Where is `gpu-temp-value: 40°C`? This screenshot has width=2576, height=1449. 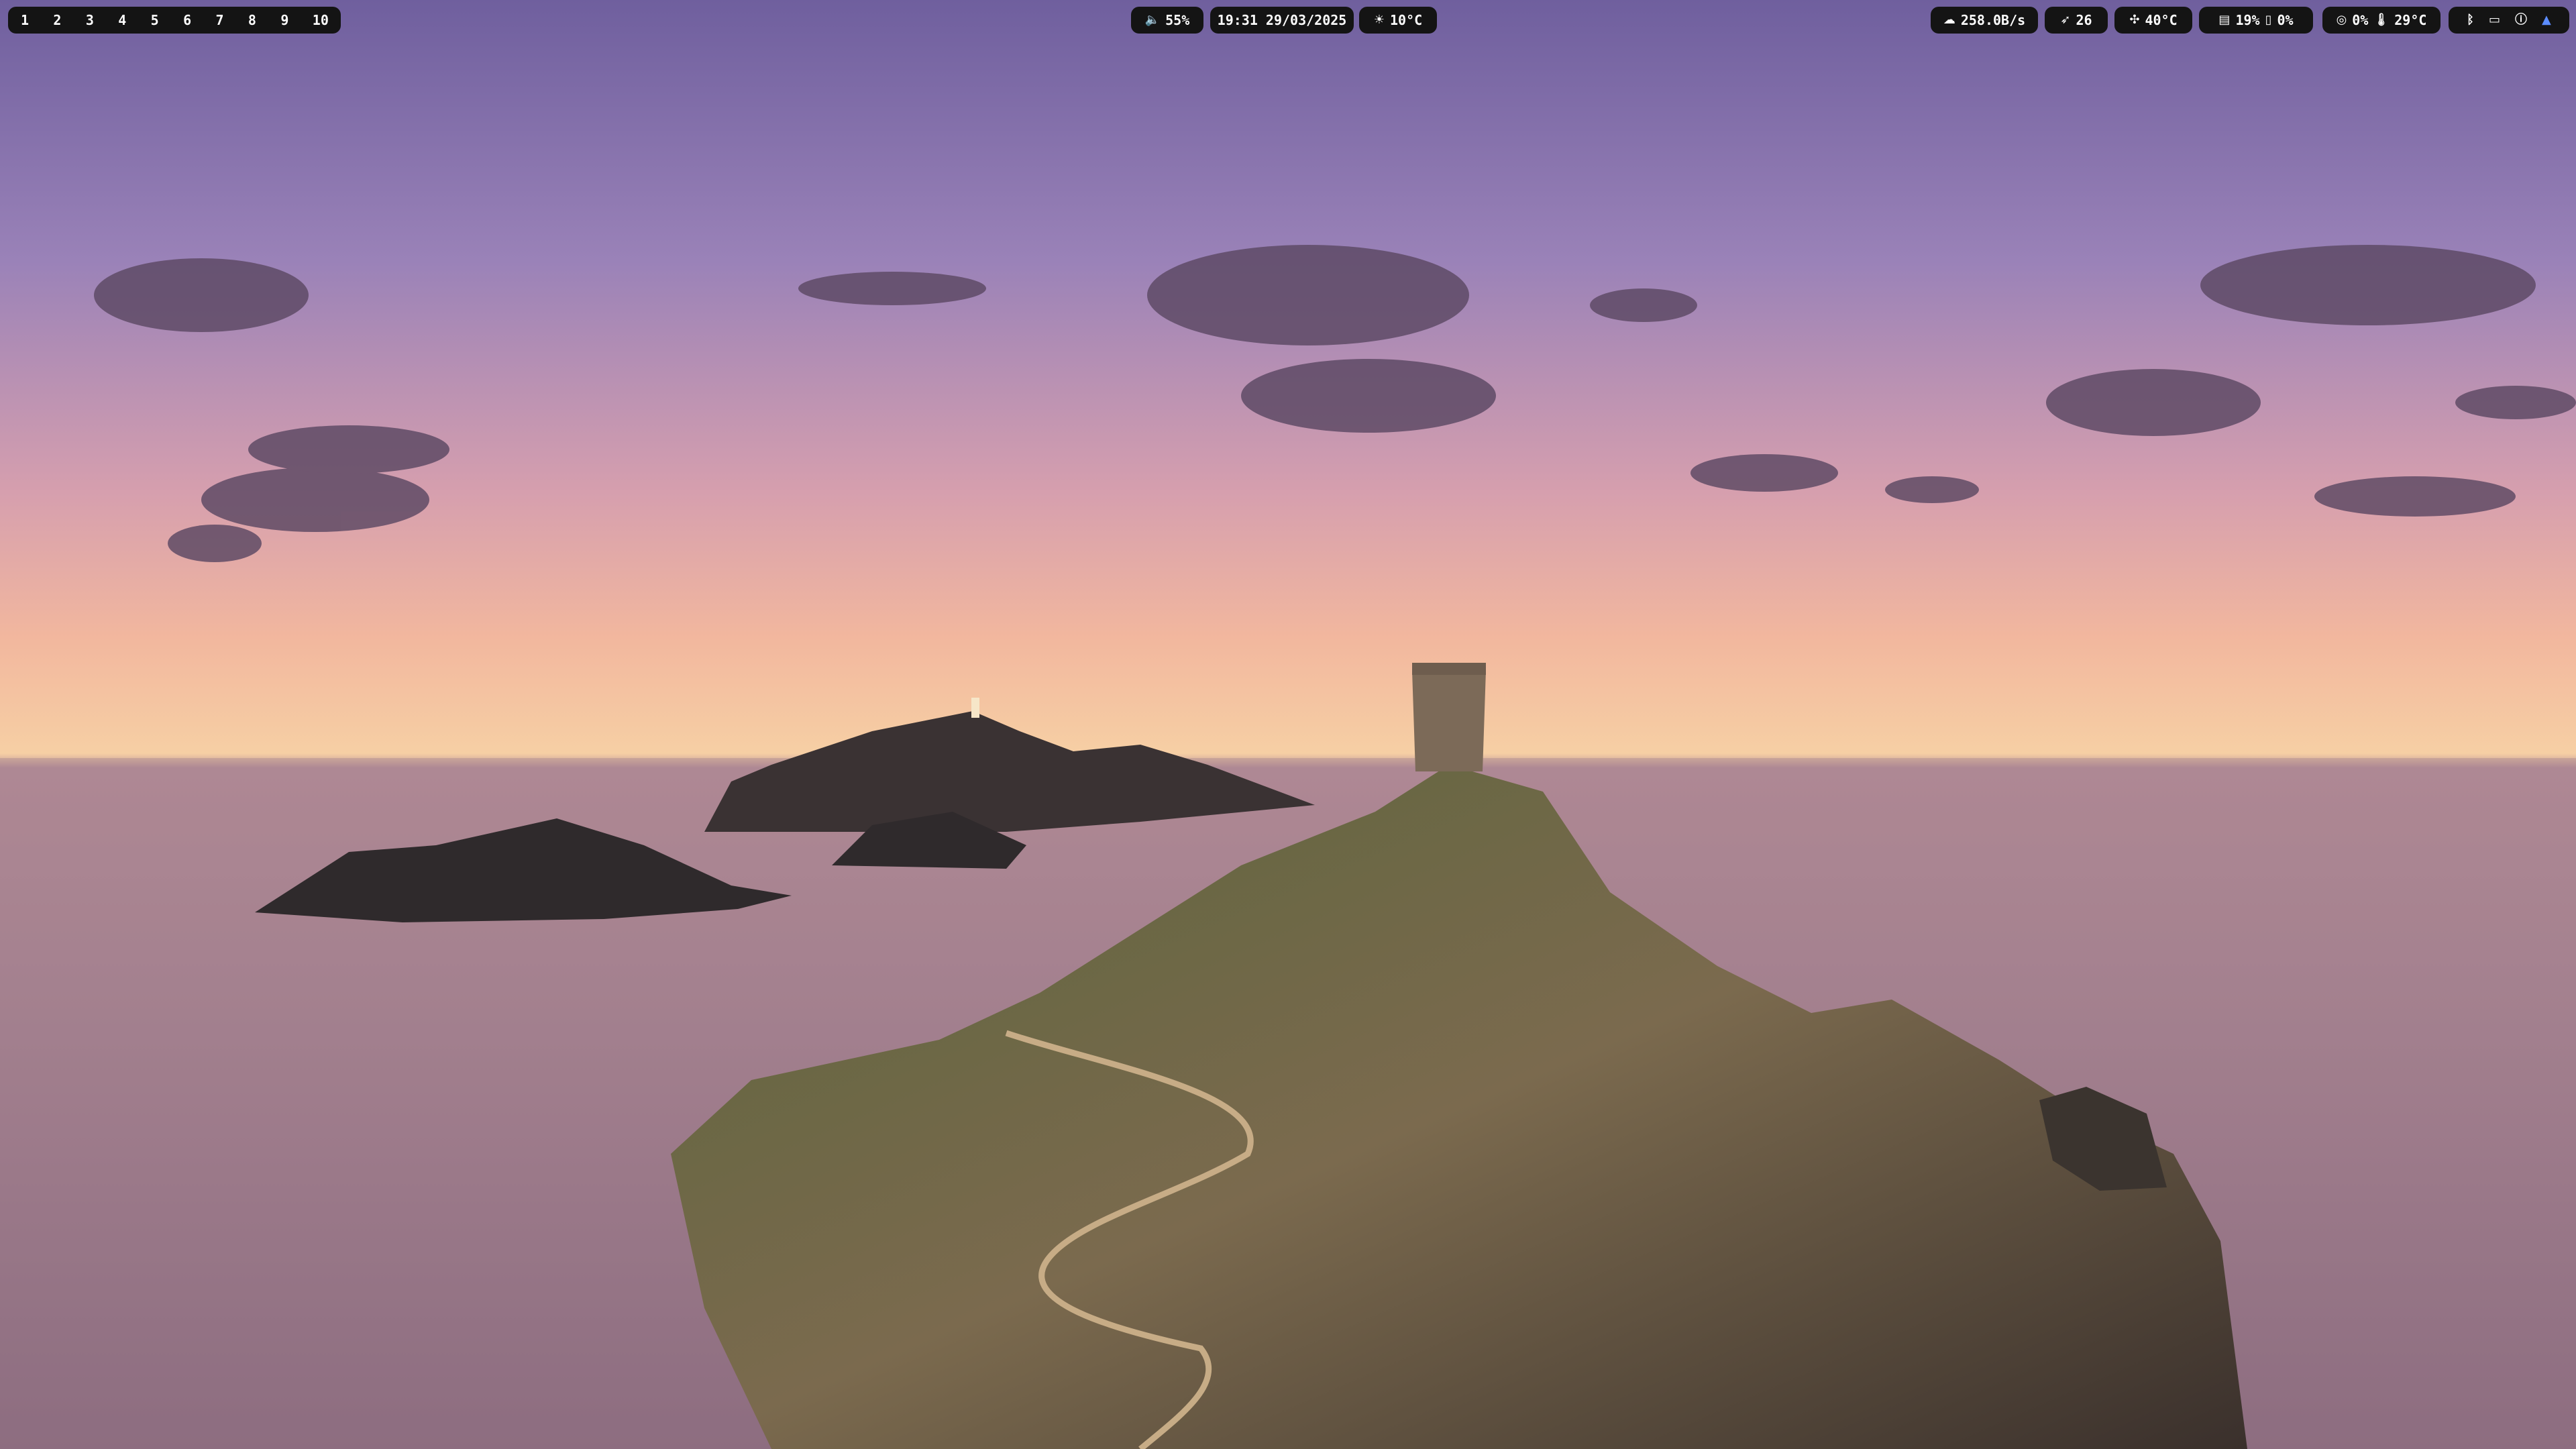 gpu-temp-value: 40°C is located at coordinates (2161, 20).